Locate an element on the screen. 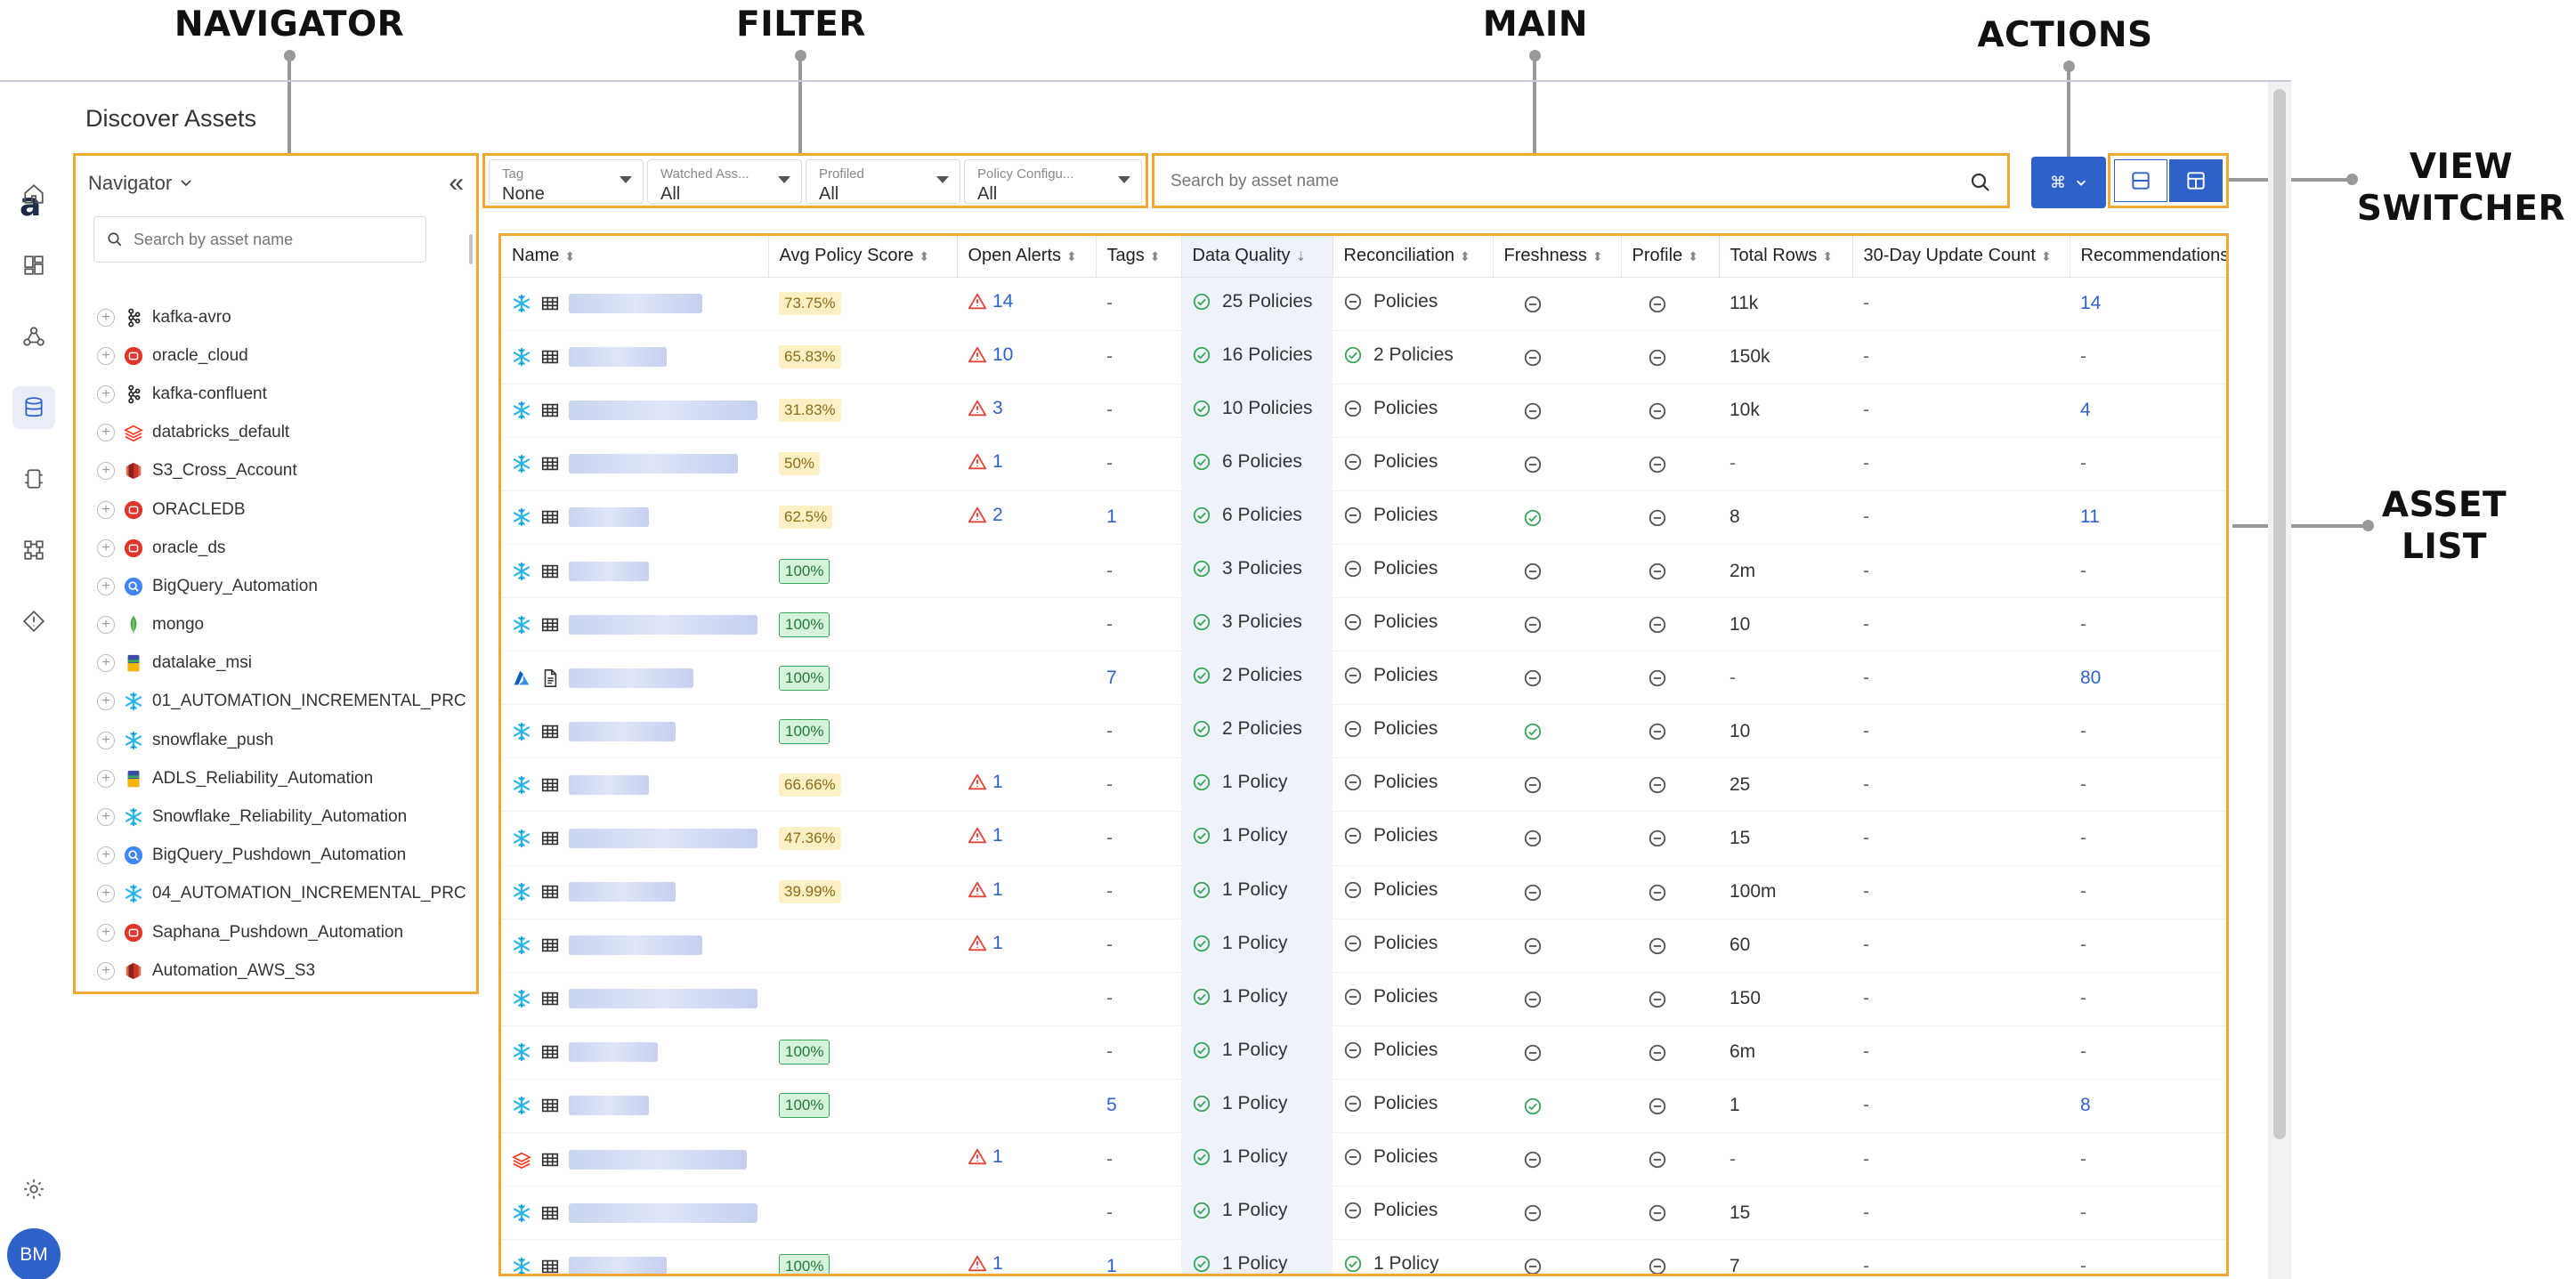 Image resolution: width=2576 pixels, height=1279 pixels. navigator-item: + ADLS_Reliability_Automation is located at coordinates (284, 778).